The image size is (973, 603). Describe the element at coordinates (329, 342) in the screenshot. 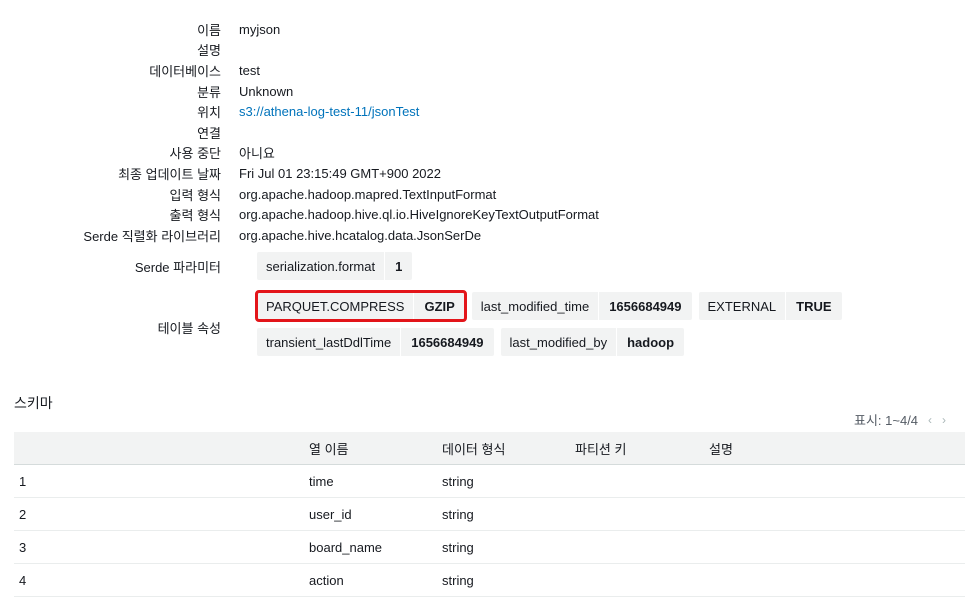

I see `tag-key: transient_lastDdlTime` at that location.